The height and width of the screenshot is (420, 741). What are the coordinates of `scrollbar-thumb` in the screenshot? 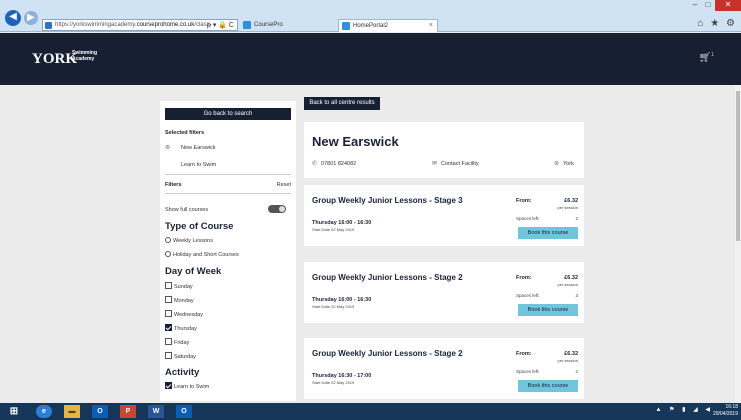 It's located at (738, 166).